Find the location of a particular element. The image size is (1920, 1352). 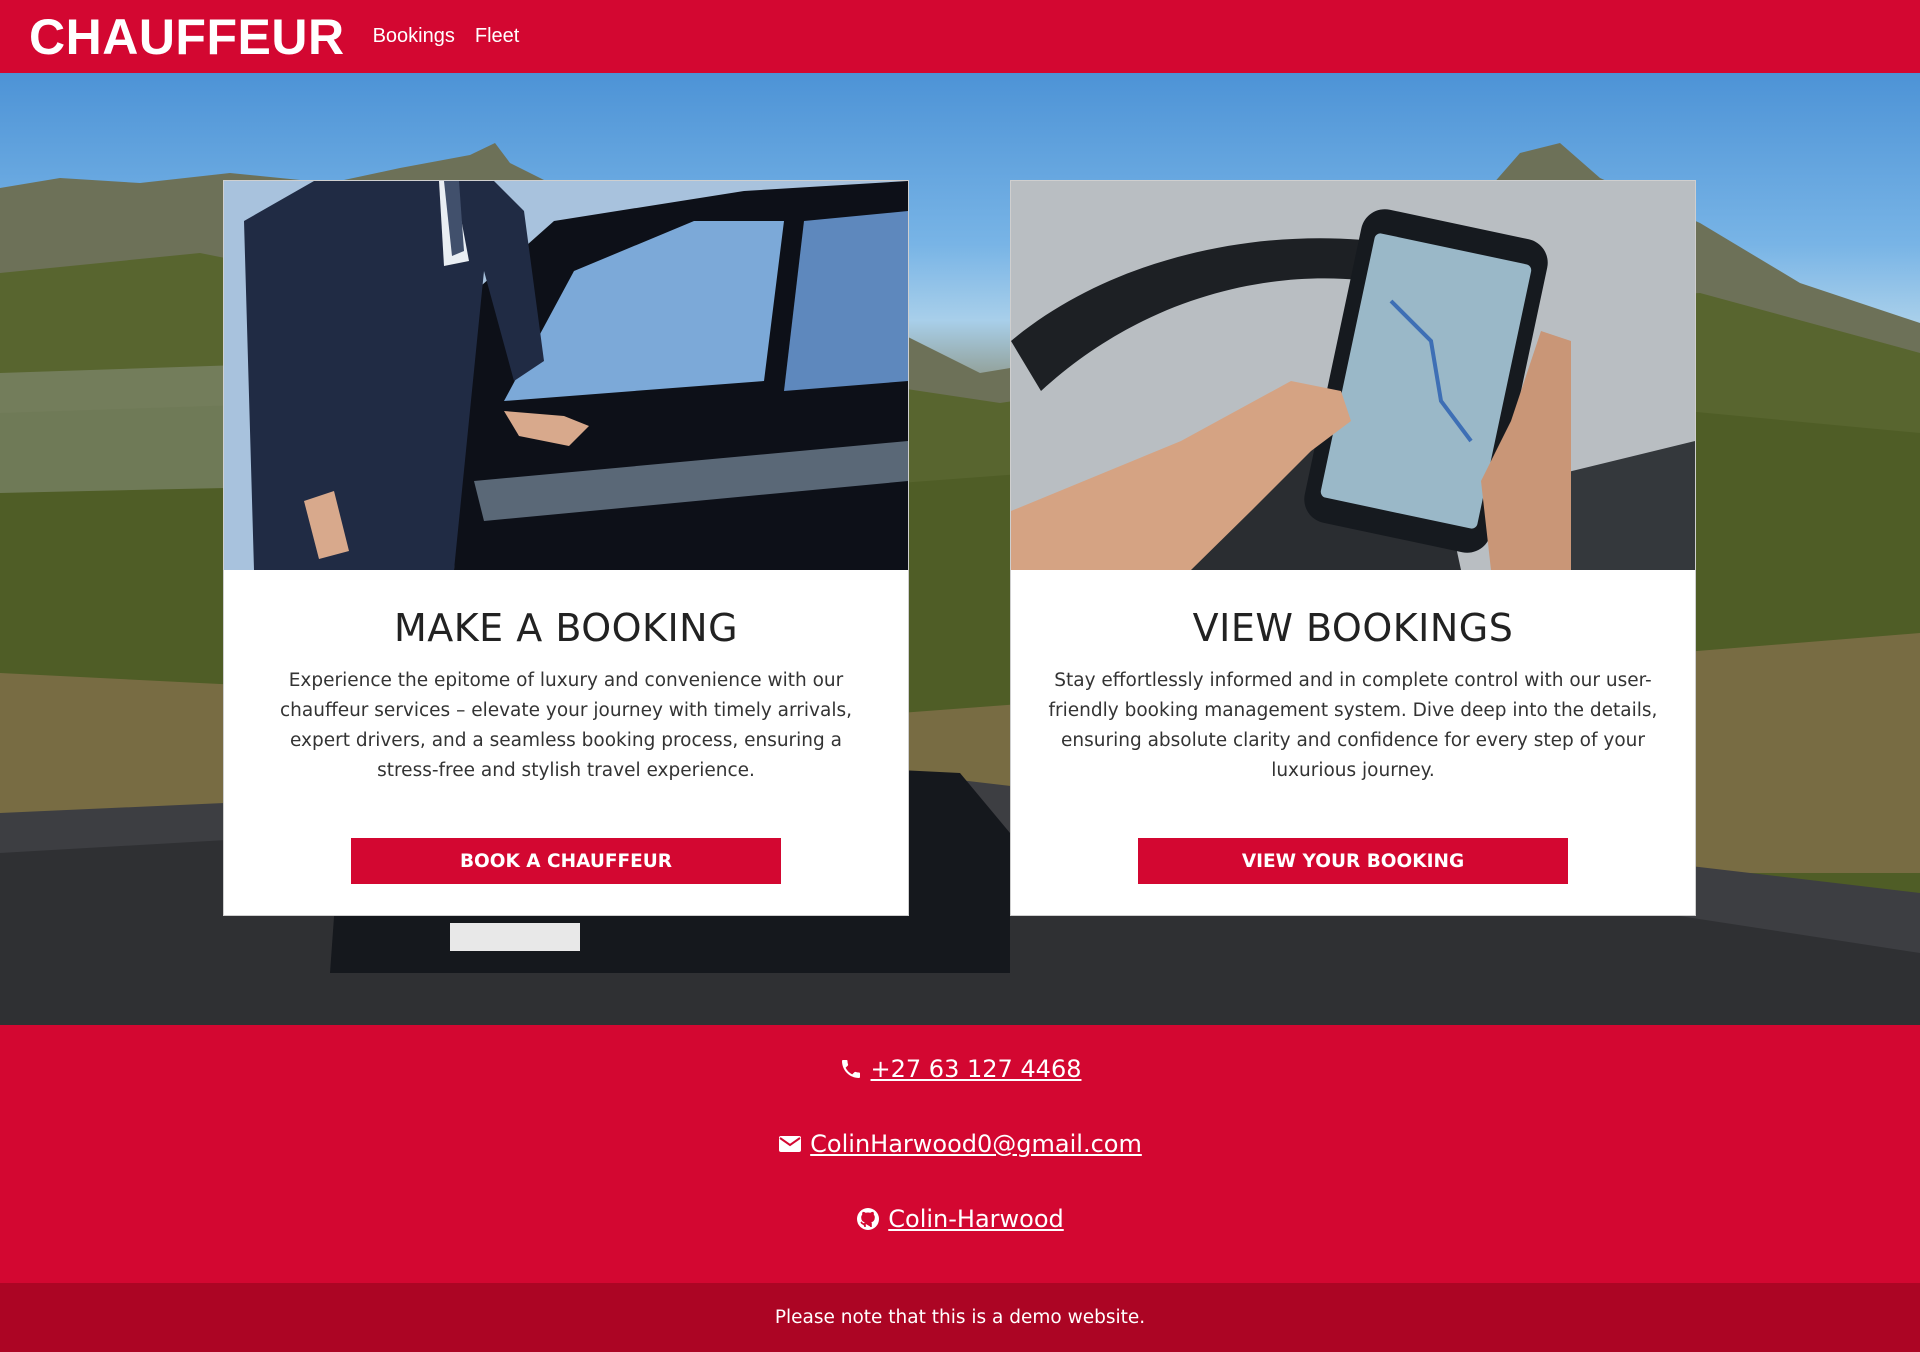

envelope-icon is located at coordinates (790, 1144).